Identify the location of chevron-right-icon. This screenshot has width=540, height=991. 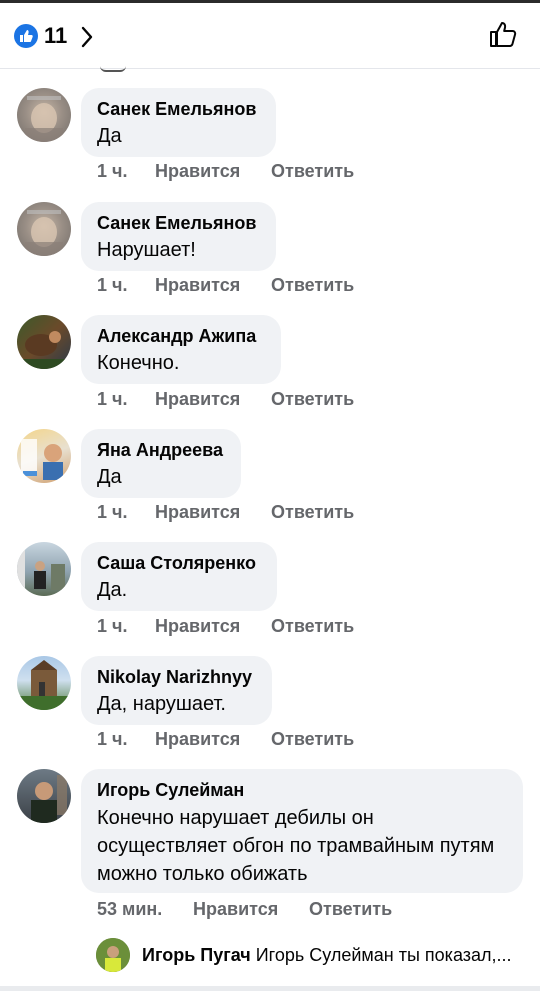
(87, 37).